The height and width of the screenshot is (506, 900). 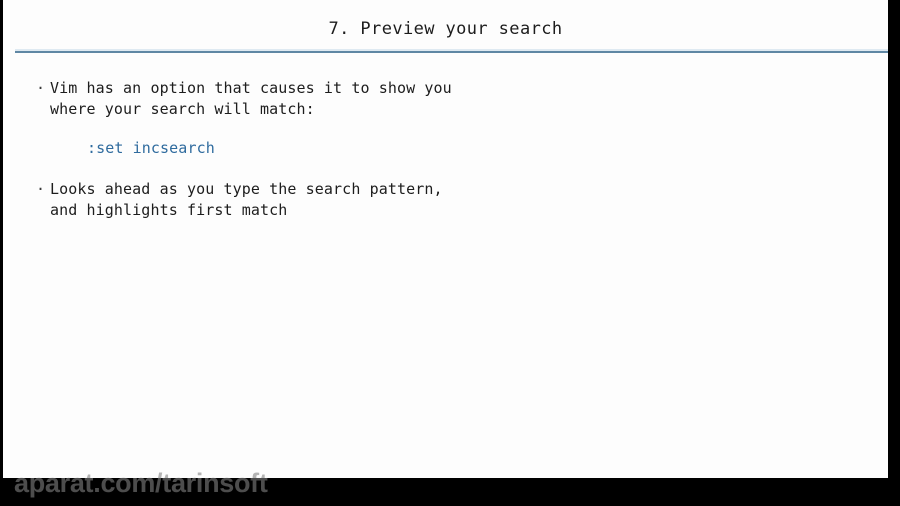 I want to click on letterbox-bar-right, so click(x=894, y=253).